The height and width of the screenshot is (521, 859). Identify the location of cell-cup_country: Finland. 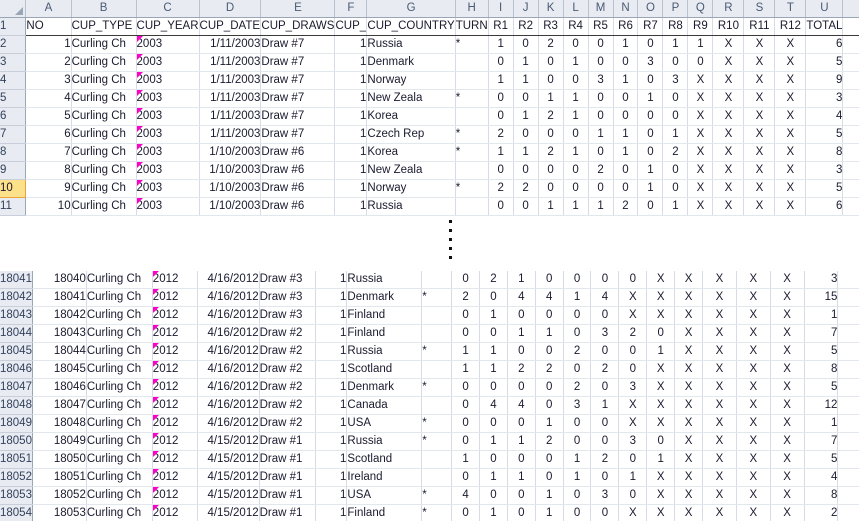
(384, 512).